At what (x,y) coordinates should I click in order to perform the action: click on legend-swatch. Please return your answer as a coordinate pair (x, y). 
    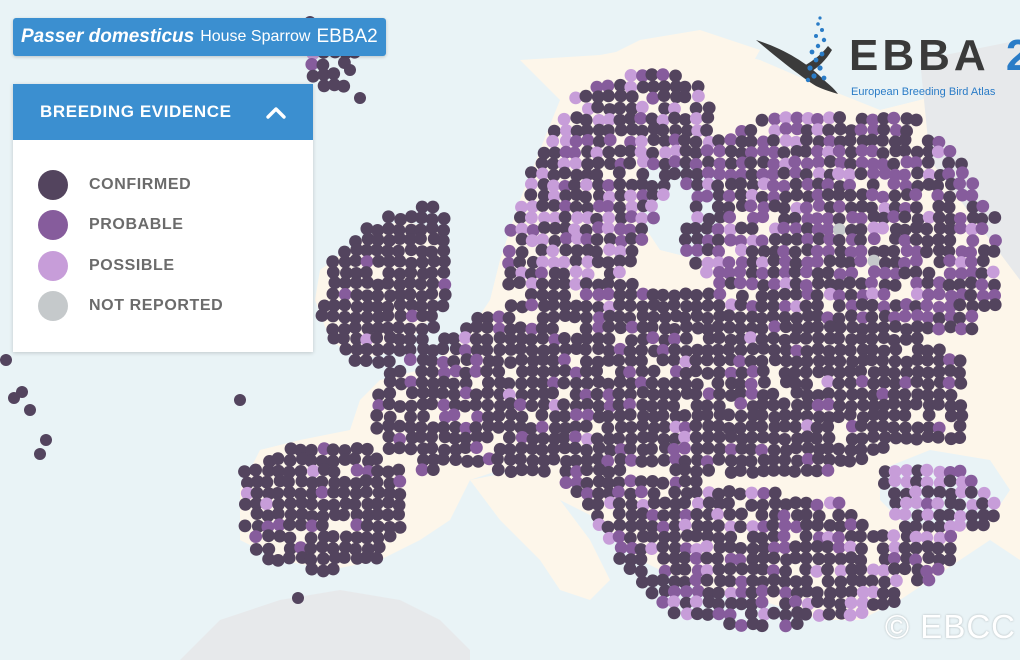
    Looking at the image, I should click on (53, 185).